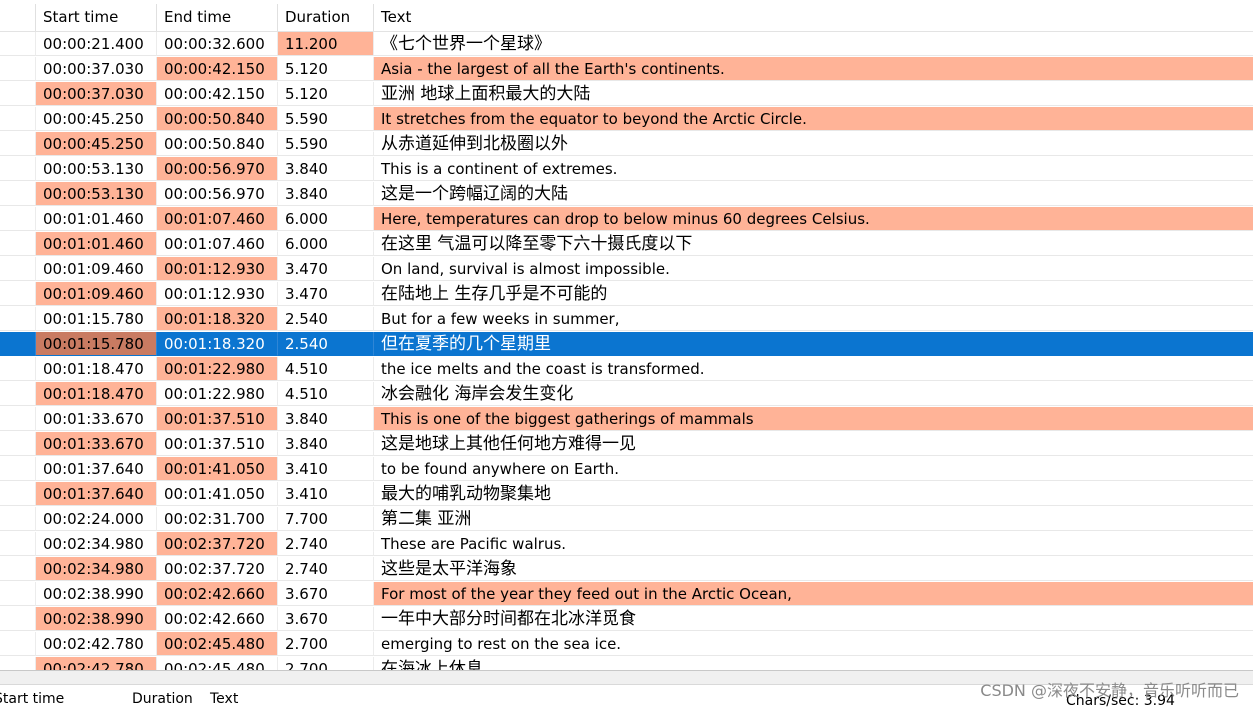  I want to click on text-cell: 在海冰上休息, so click(813, 663).